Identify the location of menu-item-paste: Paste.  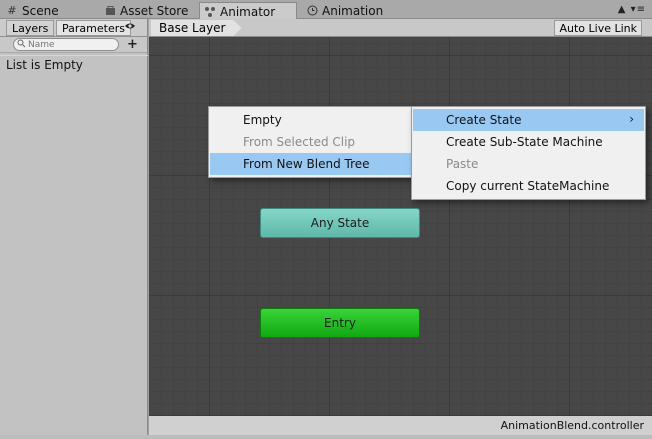
(528, 164).